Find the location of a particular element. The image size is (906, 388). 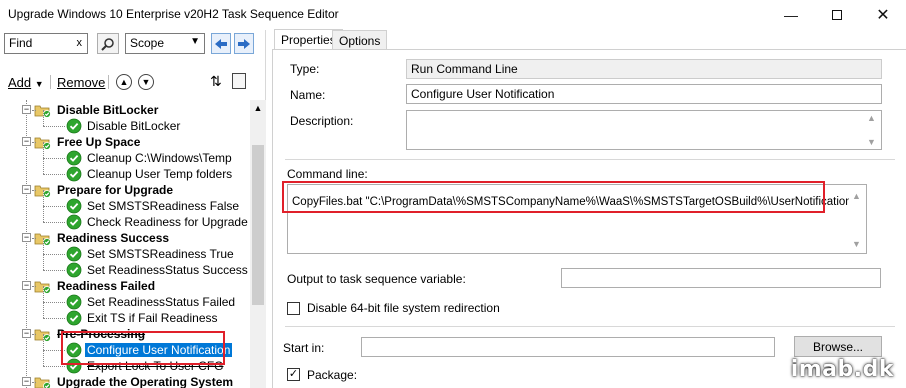

tree-step: Set ReadinessStatus Success is located at coordinates (146, 266).